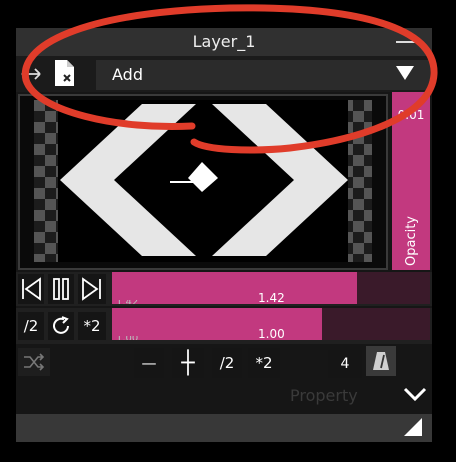 Image resolution: width=456 pixels, height=462 pixels. Describe the element at coordinates (65, 73) in the screenshot. I see `file-delete-icon` at that location.